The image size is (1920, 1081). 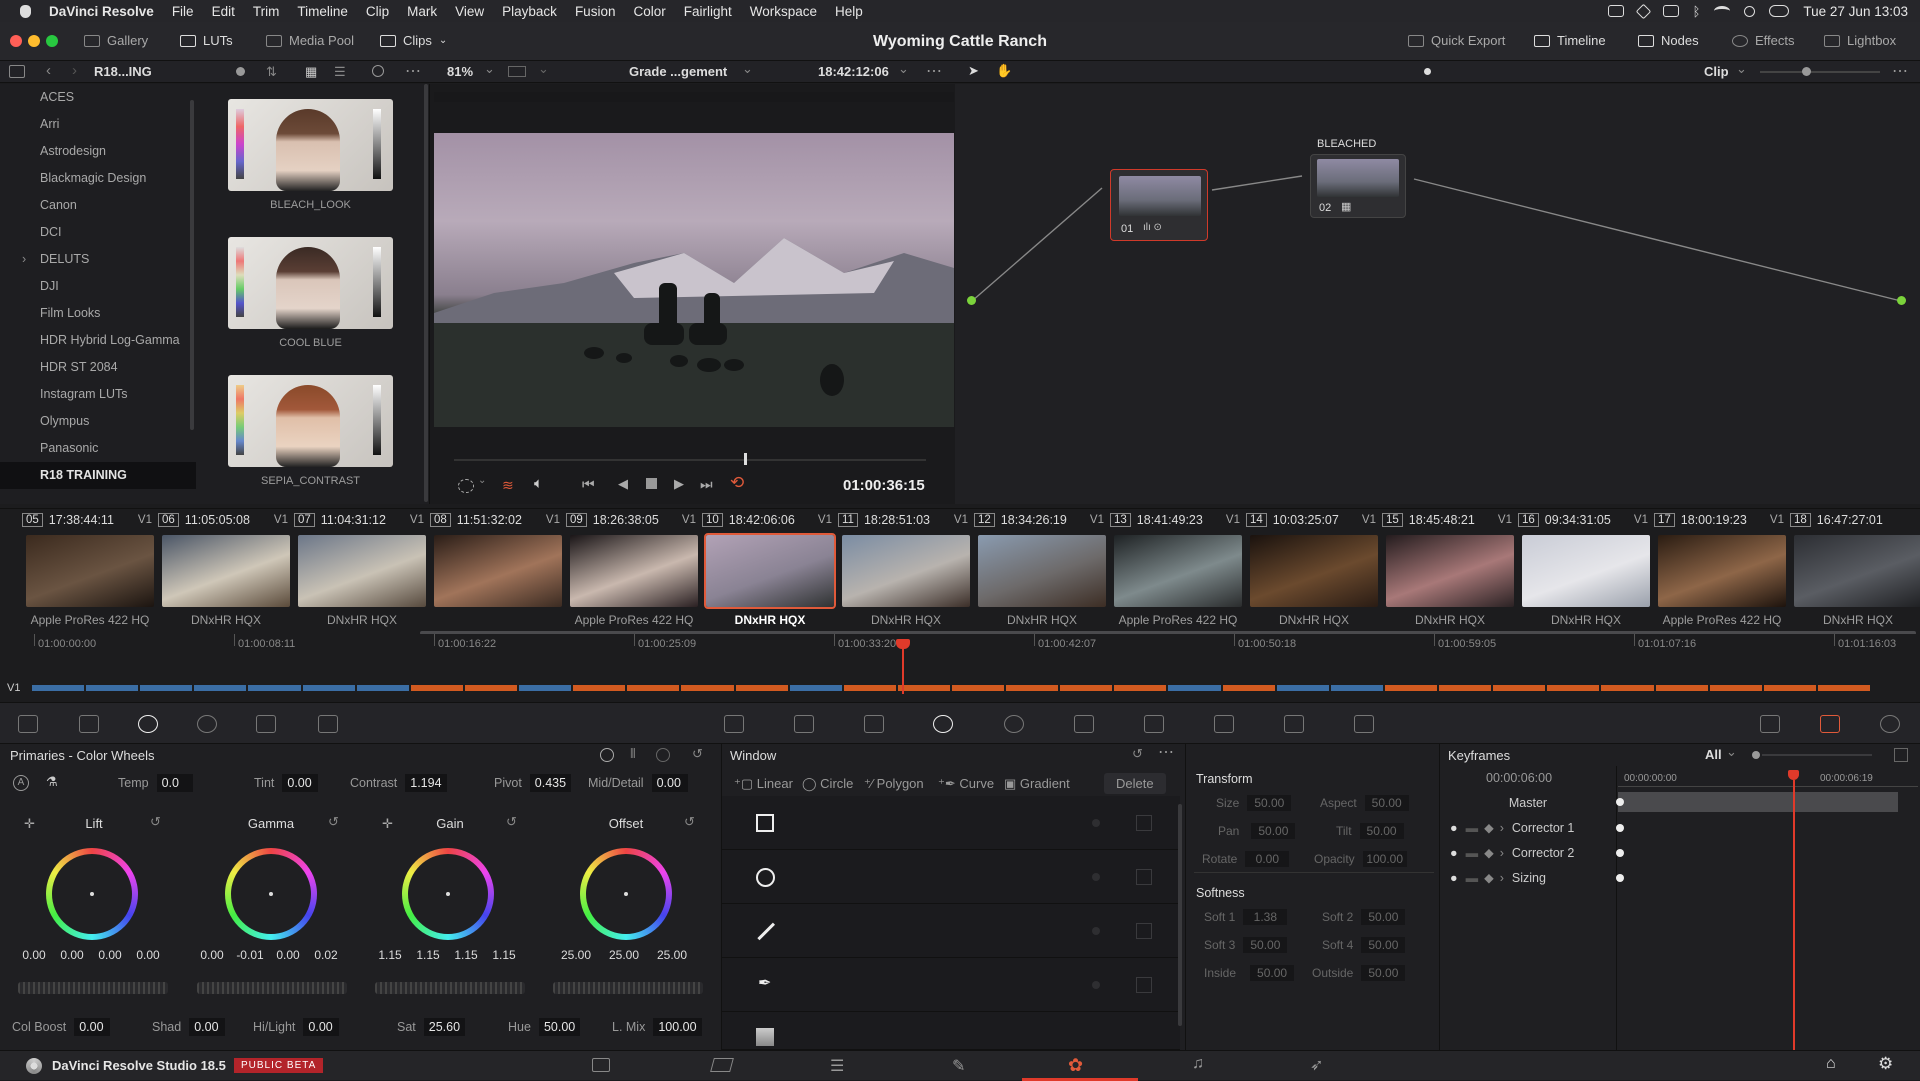 I want to click on rotate-value: 0.00, so click(x=1267, y=859).